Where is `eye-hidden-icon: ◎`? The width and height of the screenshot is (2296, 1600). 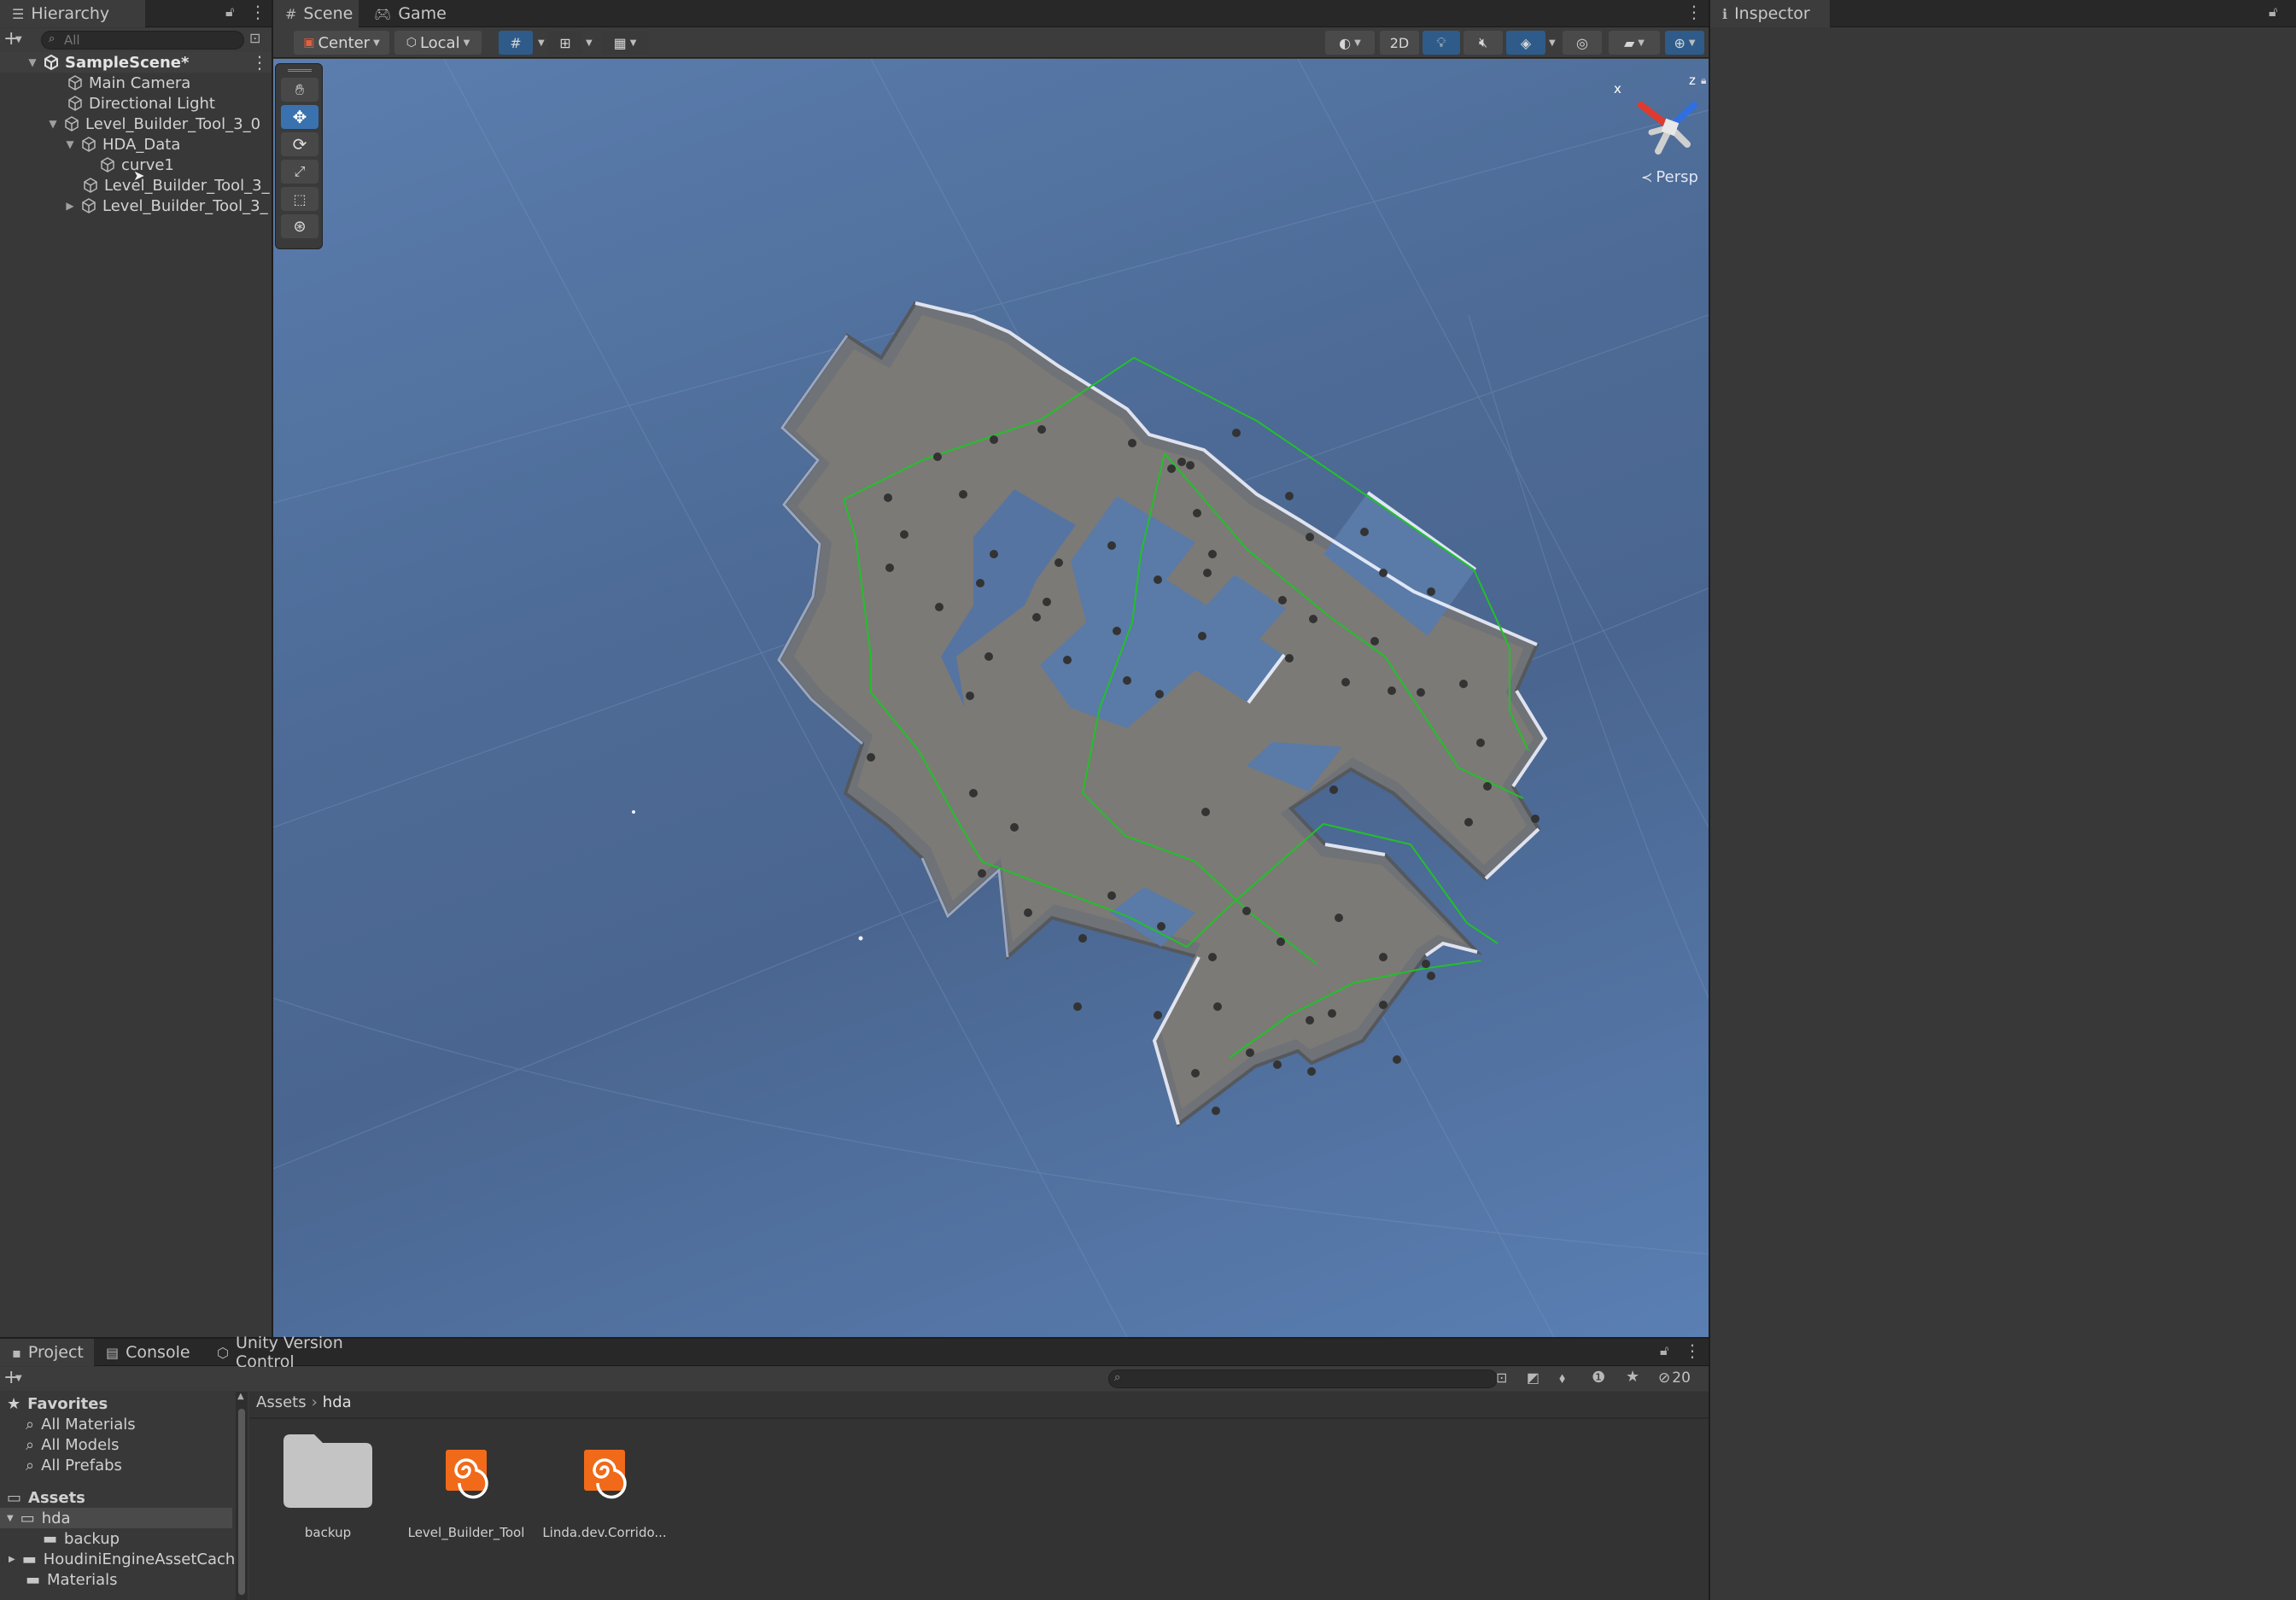 eye-hidden-icon: ◎ is located at coordinates (1582, 42).